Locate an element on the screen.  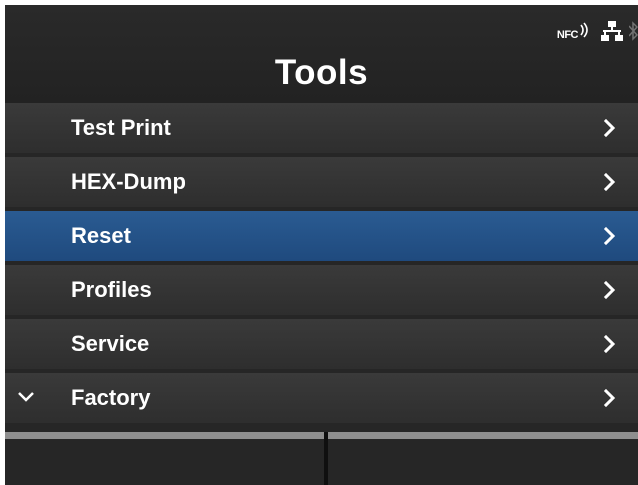
status-icons: NFC is located at coordinates (597, 31).